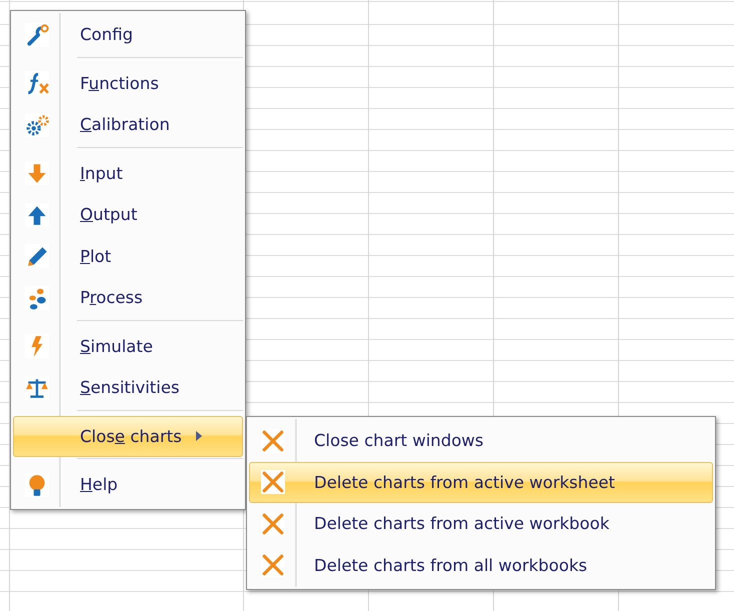  Describe the element at coordinates (481, 565) in the screenshot. I see `menu-item: Delete charts from all workbooks` at that location.